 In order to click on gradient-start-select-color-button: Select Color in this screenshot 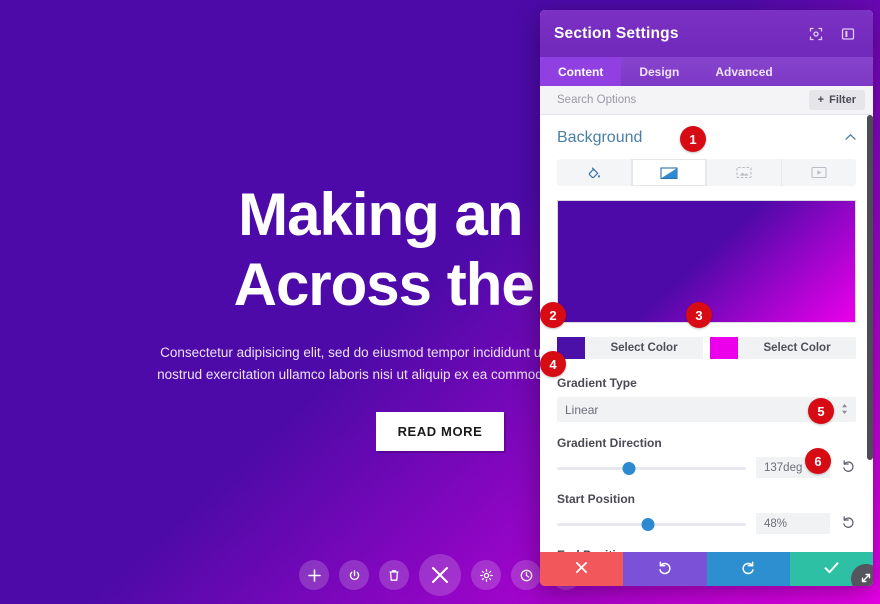, I will do `click(644, 348)`.